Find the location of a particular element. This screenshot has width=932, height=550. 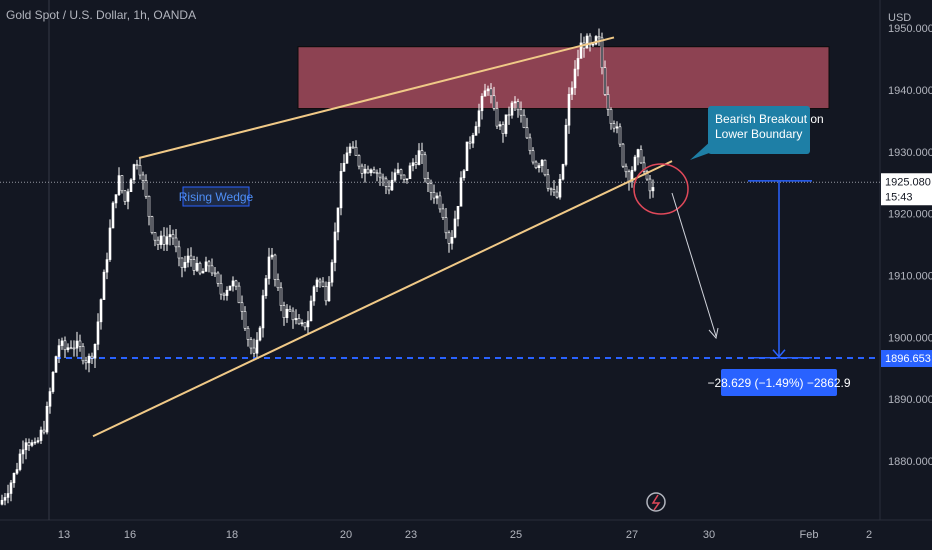

last-price-tag: 1925.080 15:43 is located at coordinates (906, 189).